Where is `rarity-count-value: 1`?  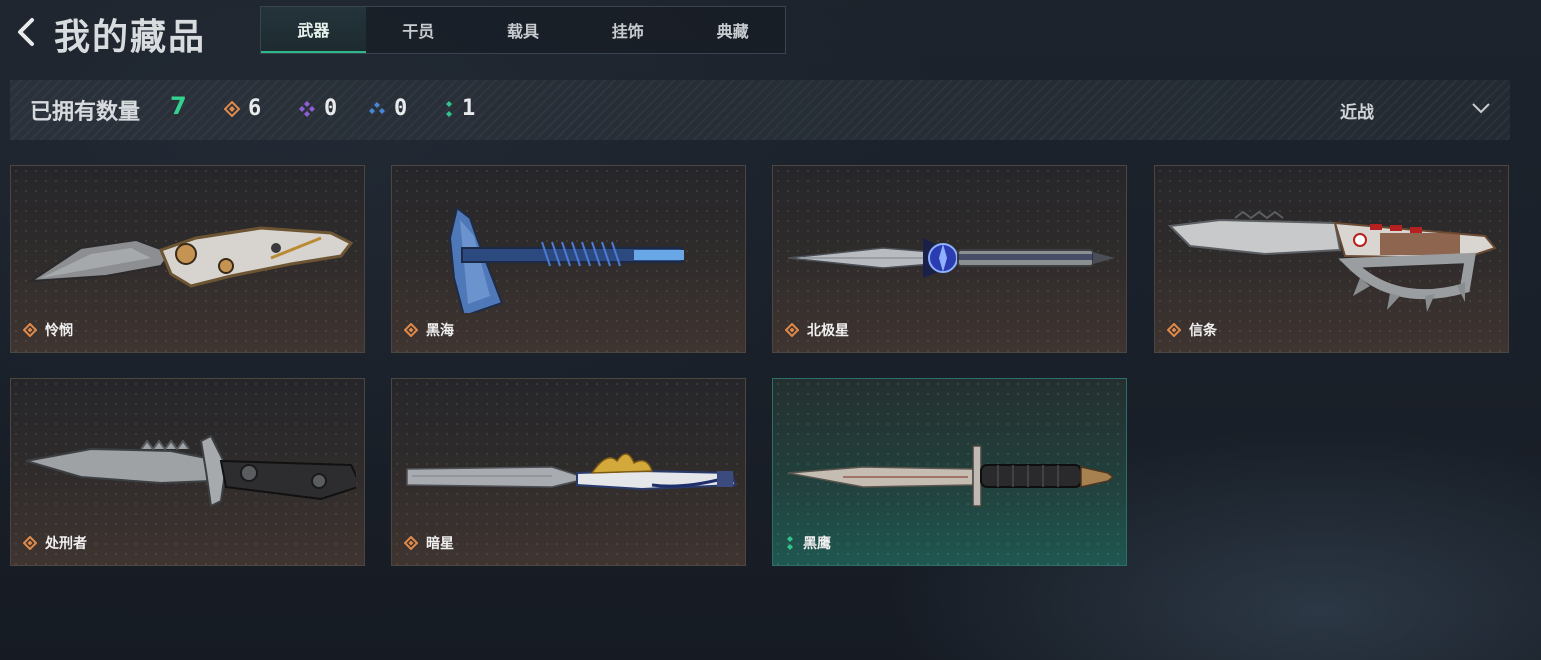 rarity-count-value: 1 is located at coordinates (469, 108).